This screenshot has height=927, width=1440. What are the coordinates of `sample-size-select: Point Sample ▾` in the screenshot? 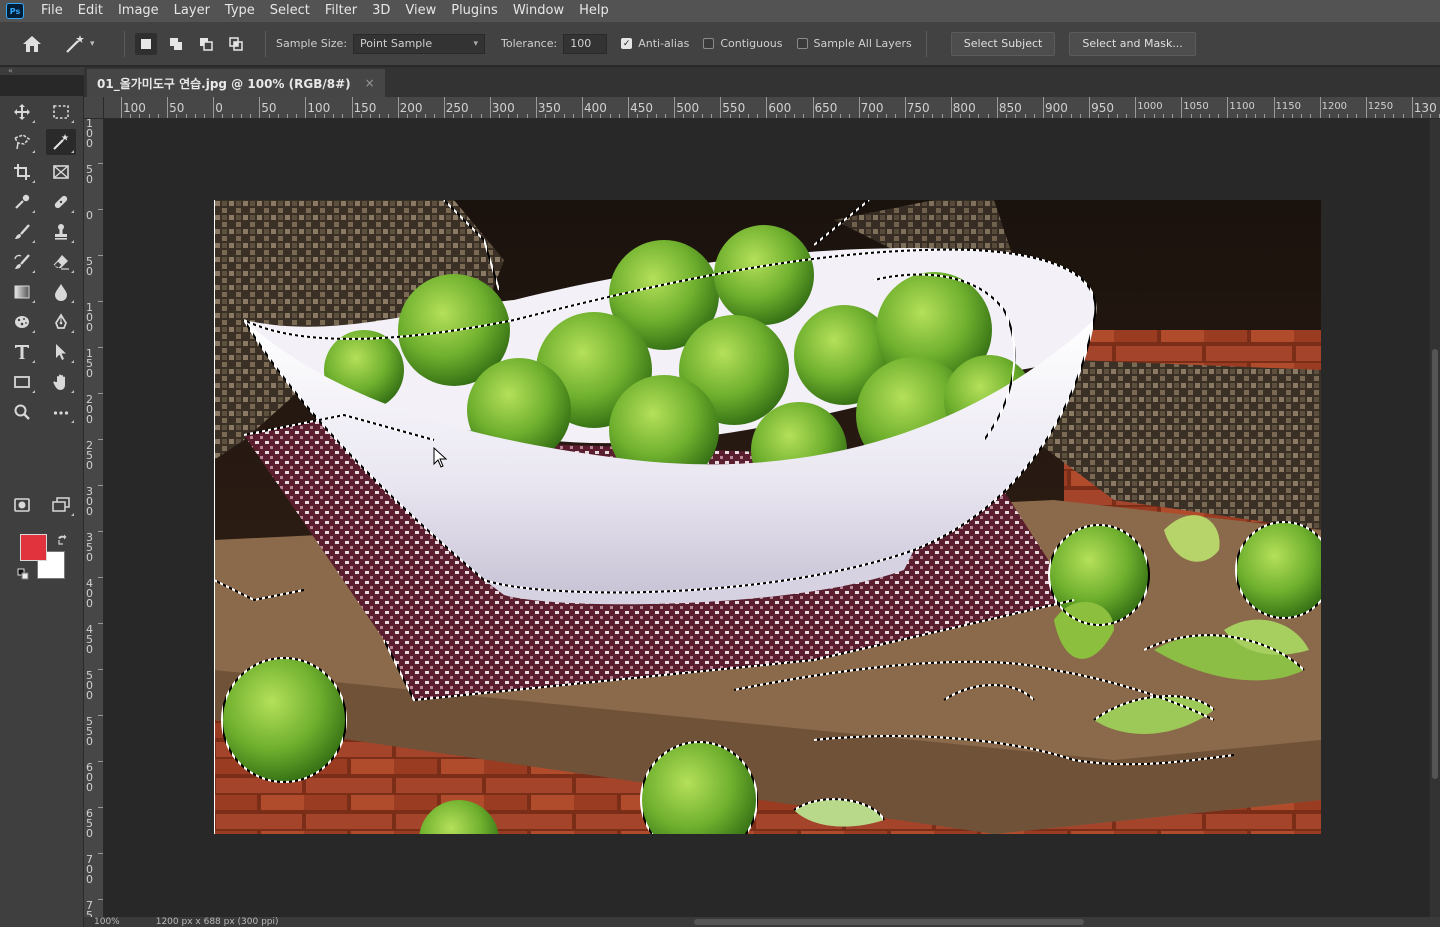 It's located at (419, 43).